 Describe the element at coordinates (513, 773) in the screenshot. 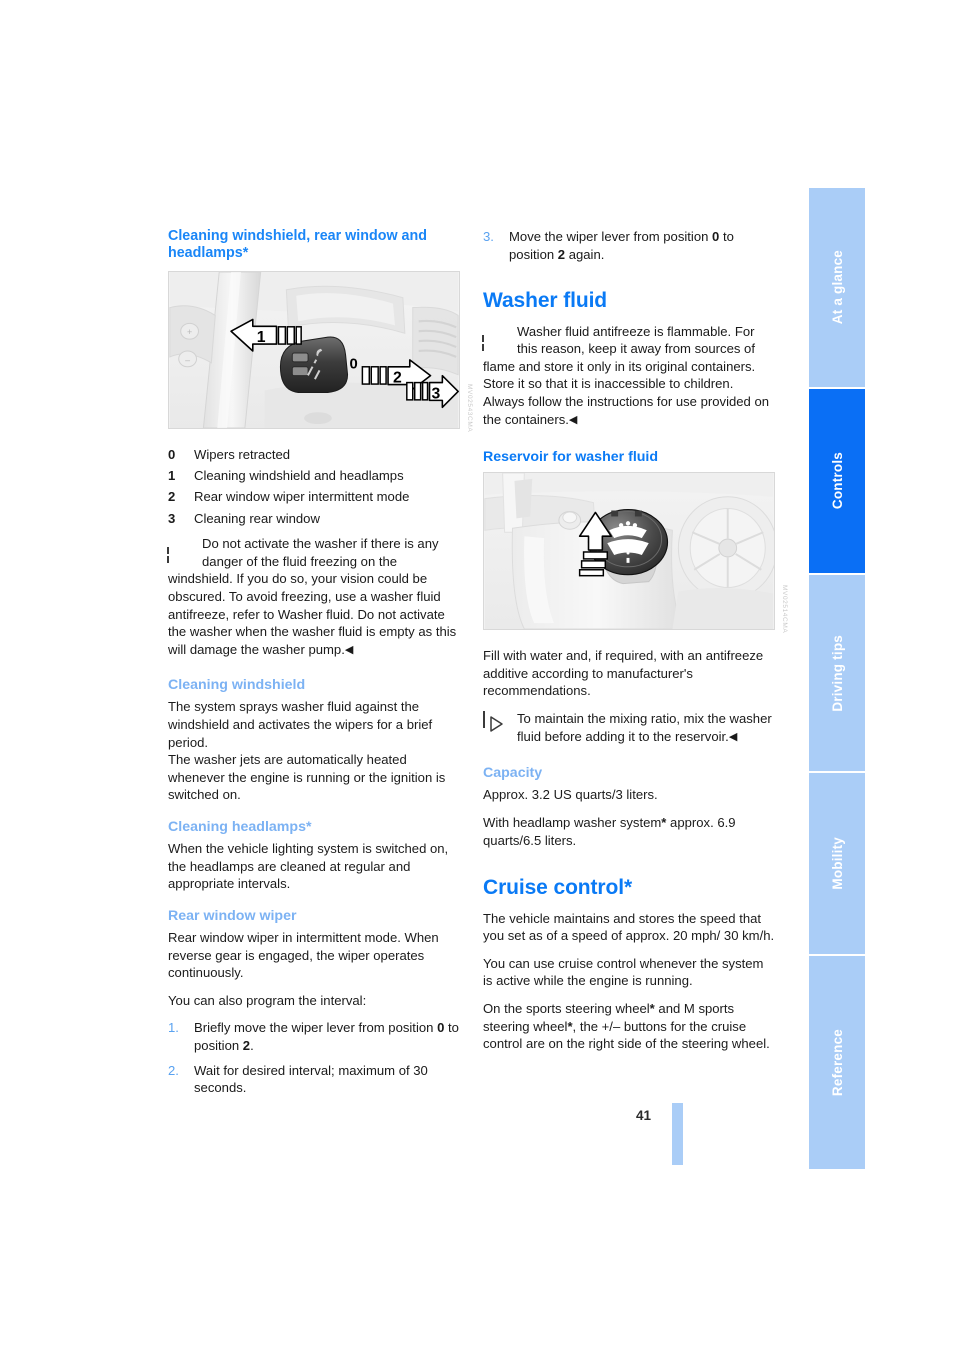

I see `heading-capacity: Capacity` at that location.